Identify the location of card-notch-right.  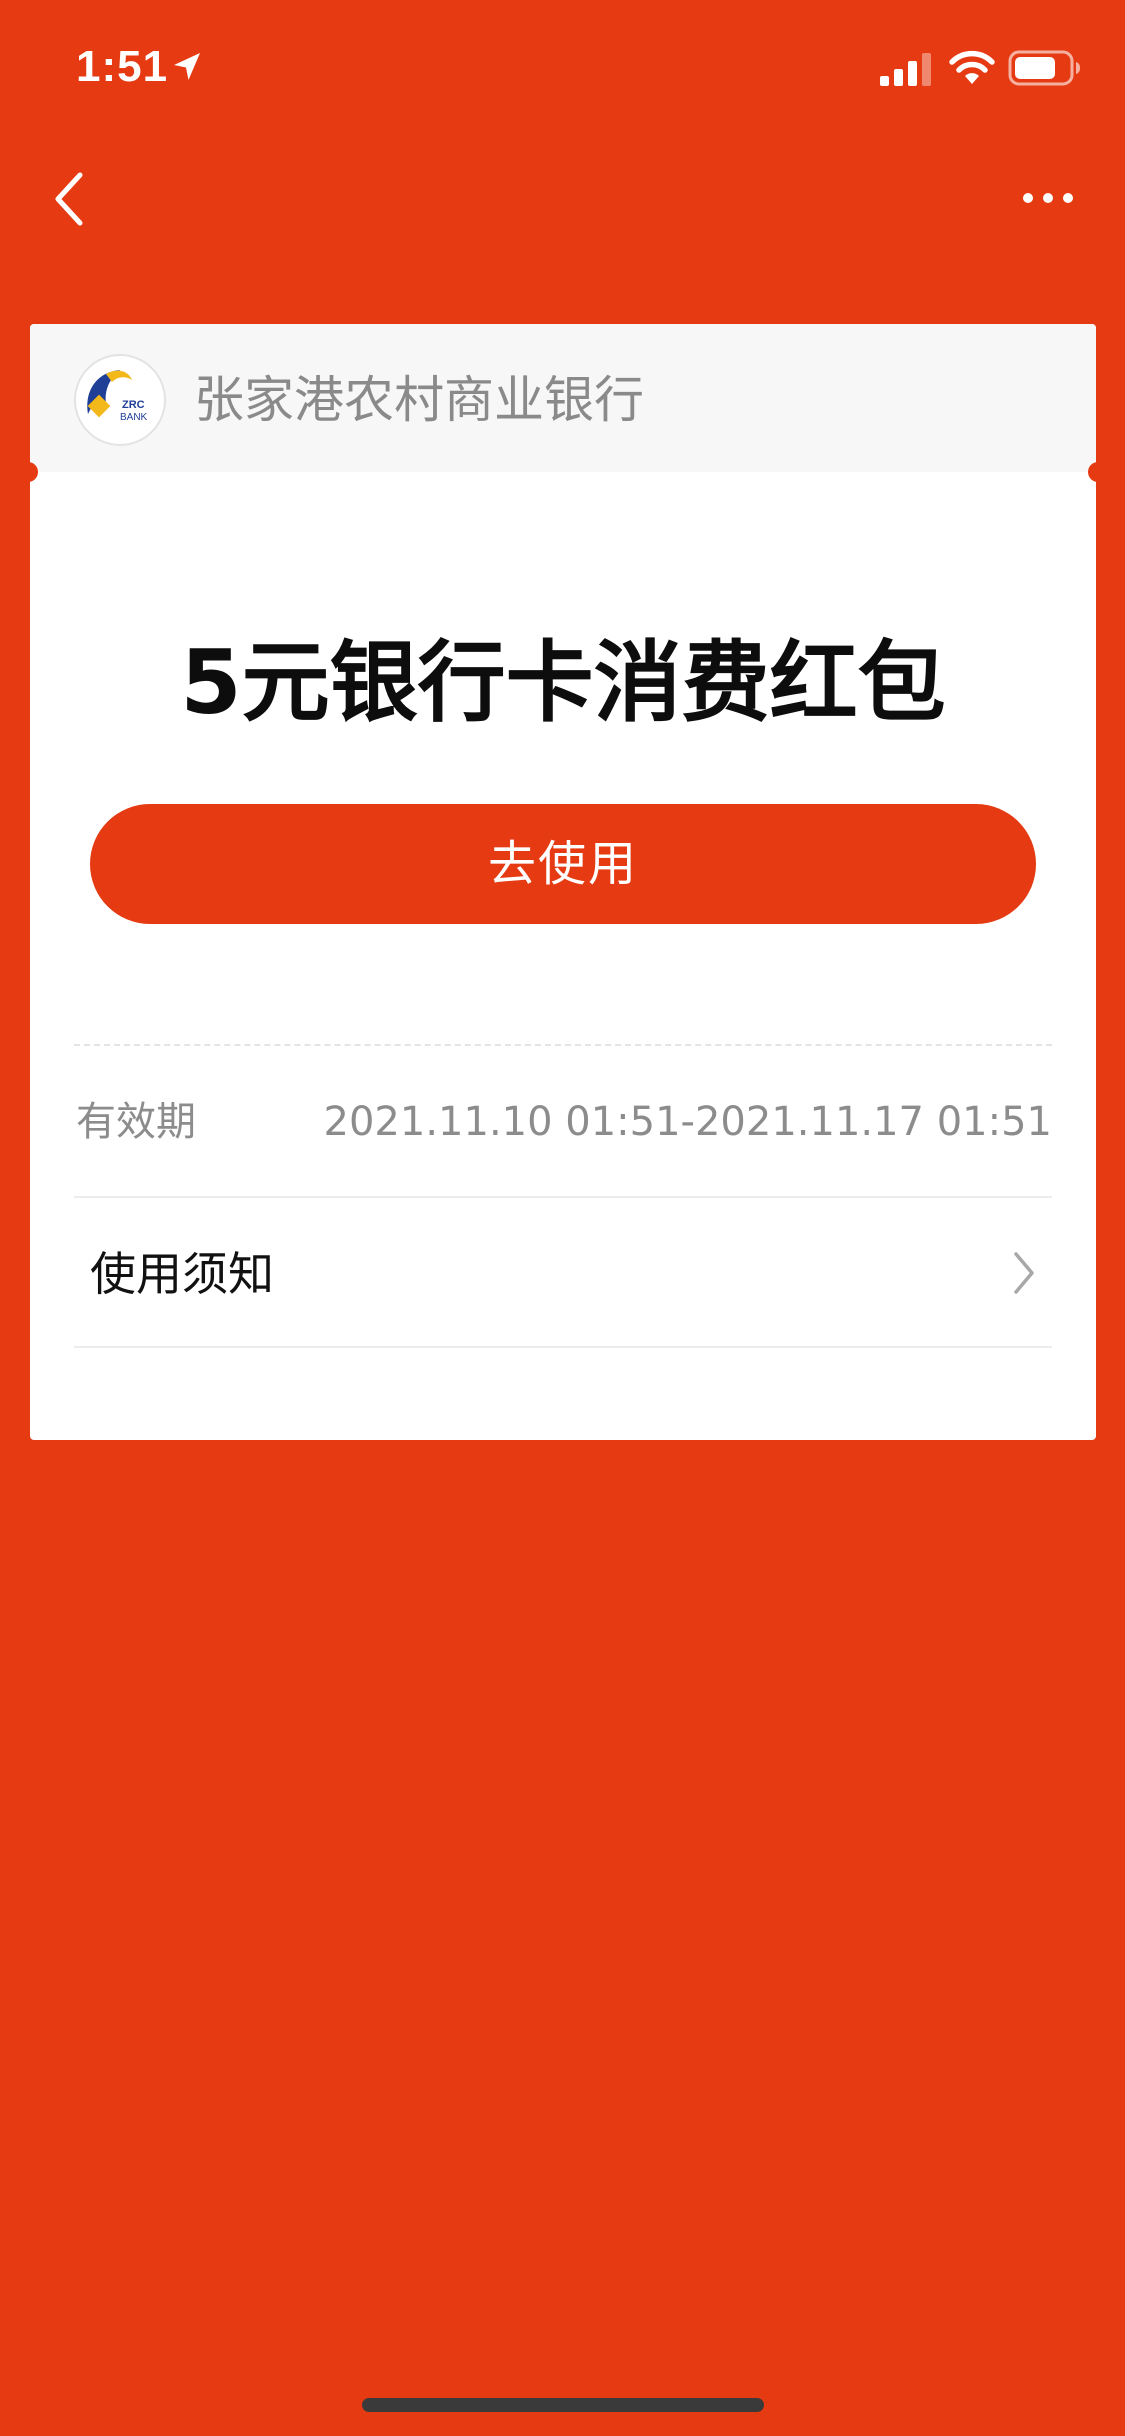
(1092, 472).